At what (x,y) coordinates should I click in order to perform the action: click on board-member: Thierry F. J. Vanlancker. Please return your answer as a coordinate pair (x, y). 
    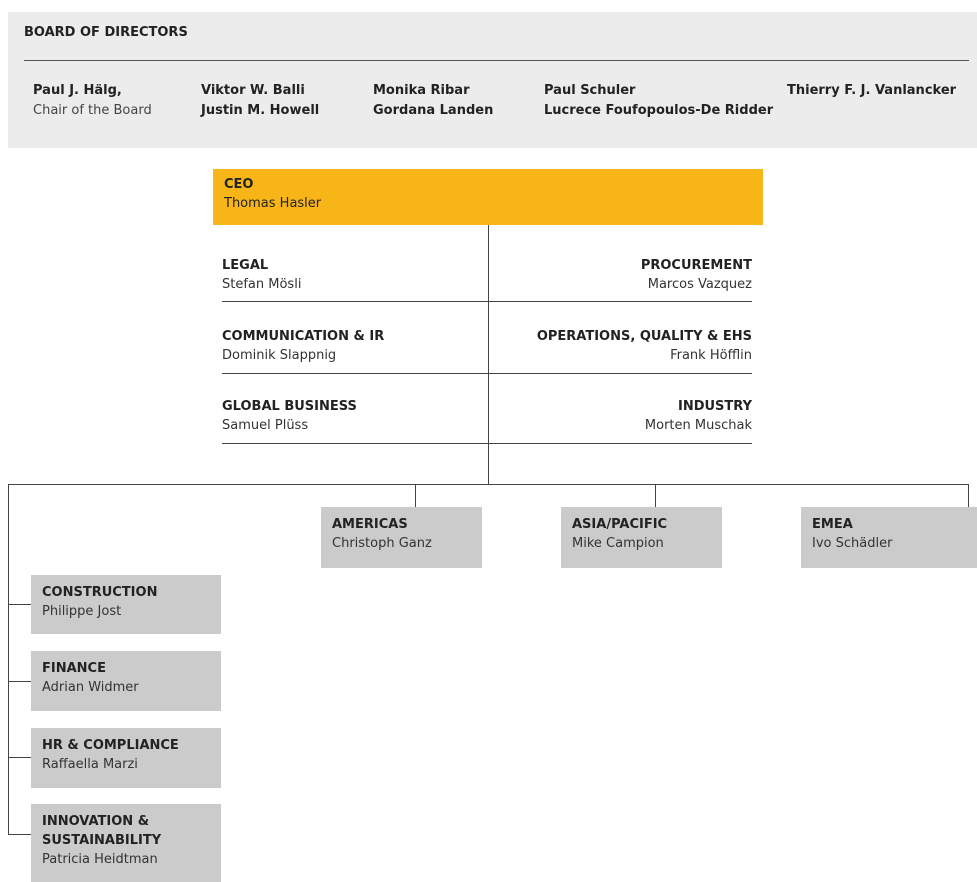
    Looking at the image, I should click on (871, 91).